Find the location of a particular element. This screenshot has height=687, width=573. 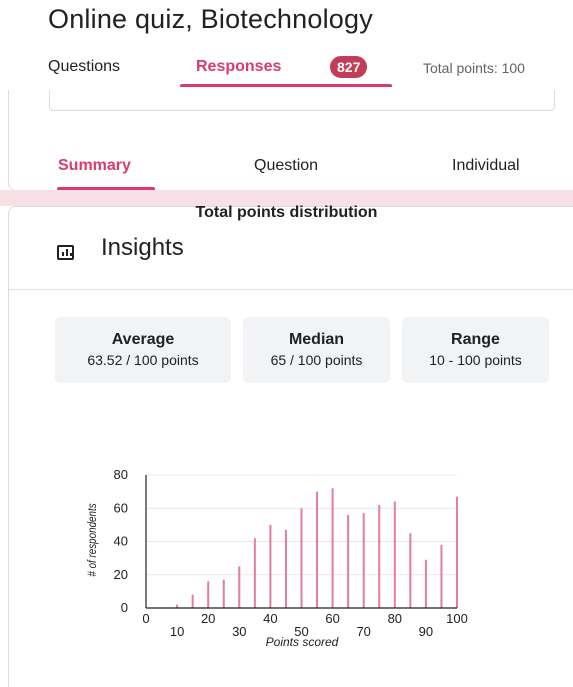

stat-label: Range is located at coordinates (475, 339).